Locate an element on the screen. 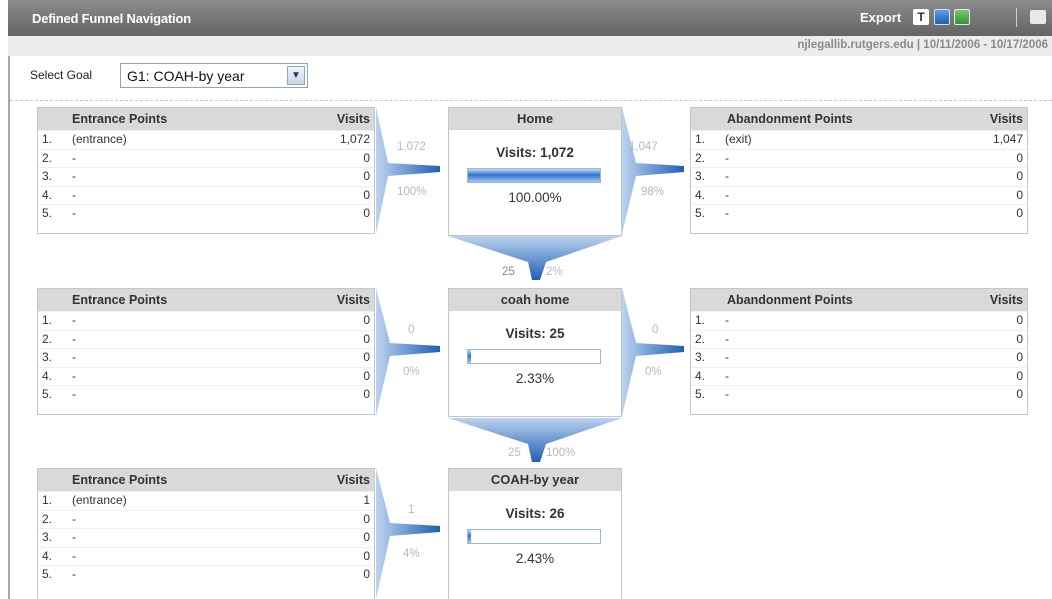 Image resolution: width=1052 pixels, height=599 pixels. table-row: 1. (entrance) 1,072 is located at coordinates (206, 139).